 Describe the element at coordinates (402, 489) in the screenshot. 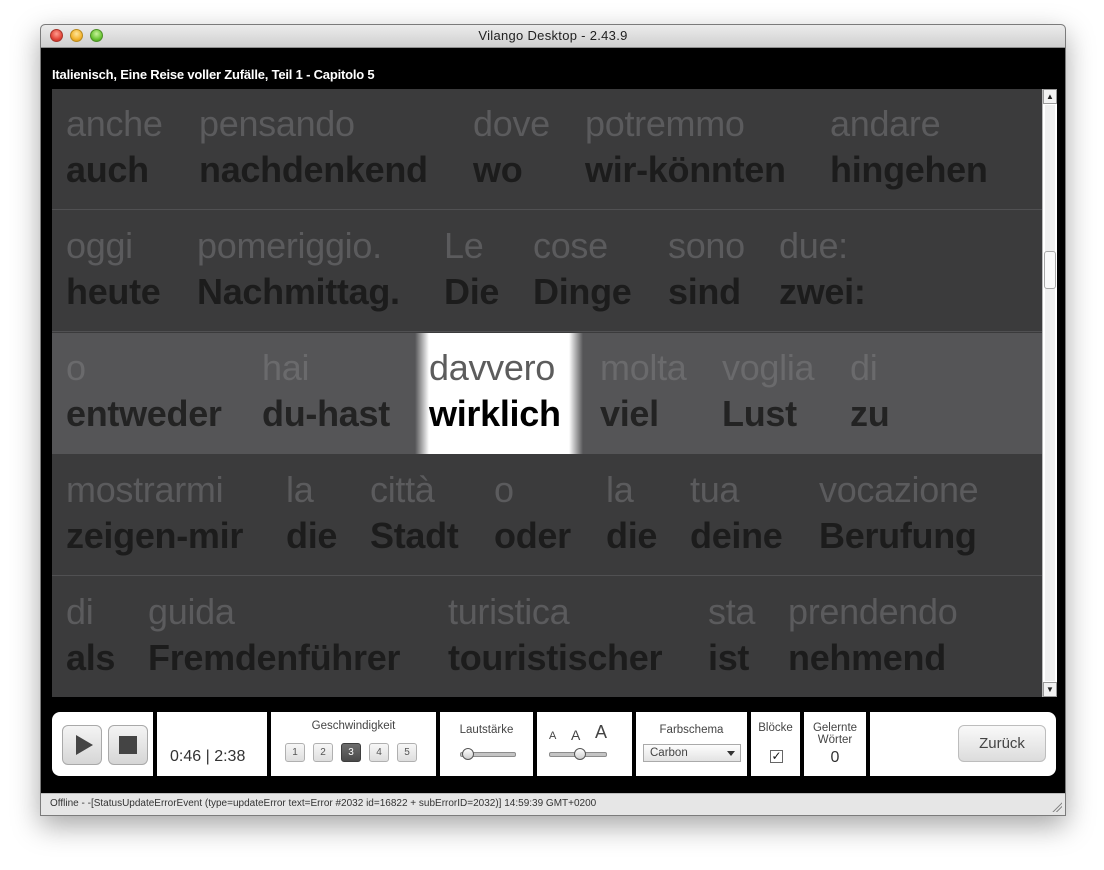

I see `source-word: città` at that location.